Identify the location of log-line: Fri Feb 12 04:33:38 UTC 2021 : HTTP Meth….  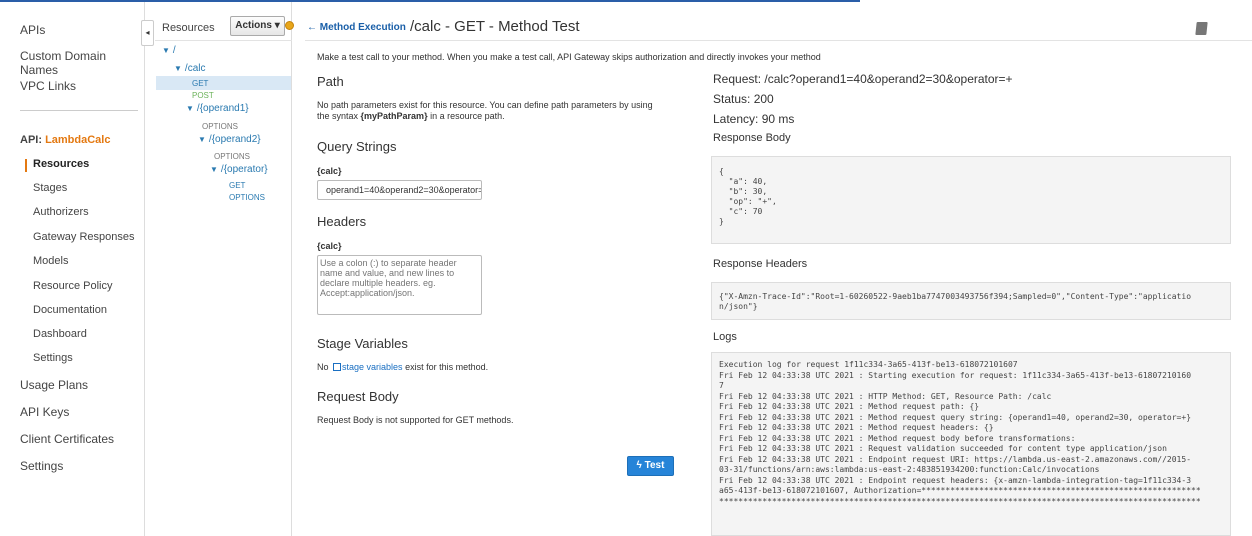
(885, 396).